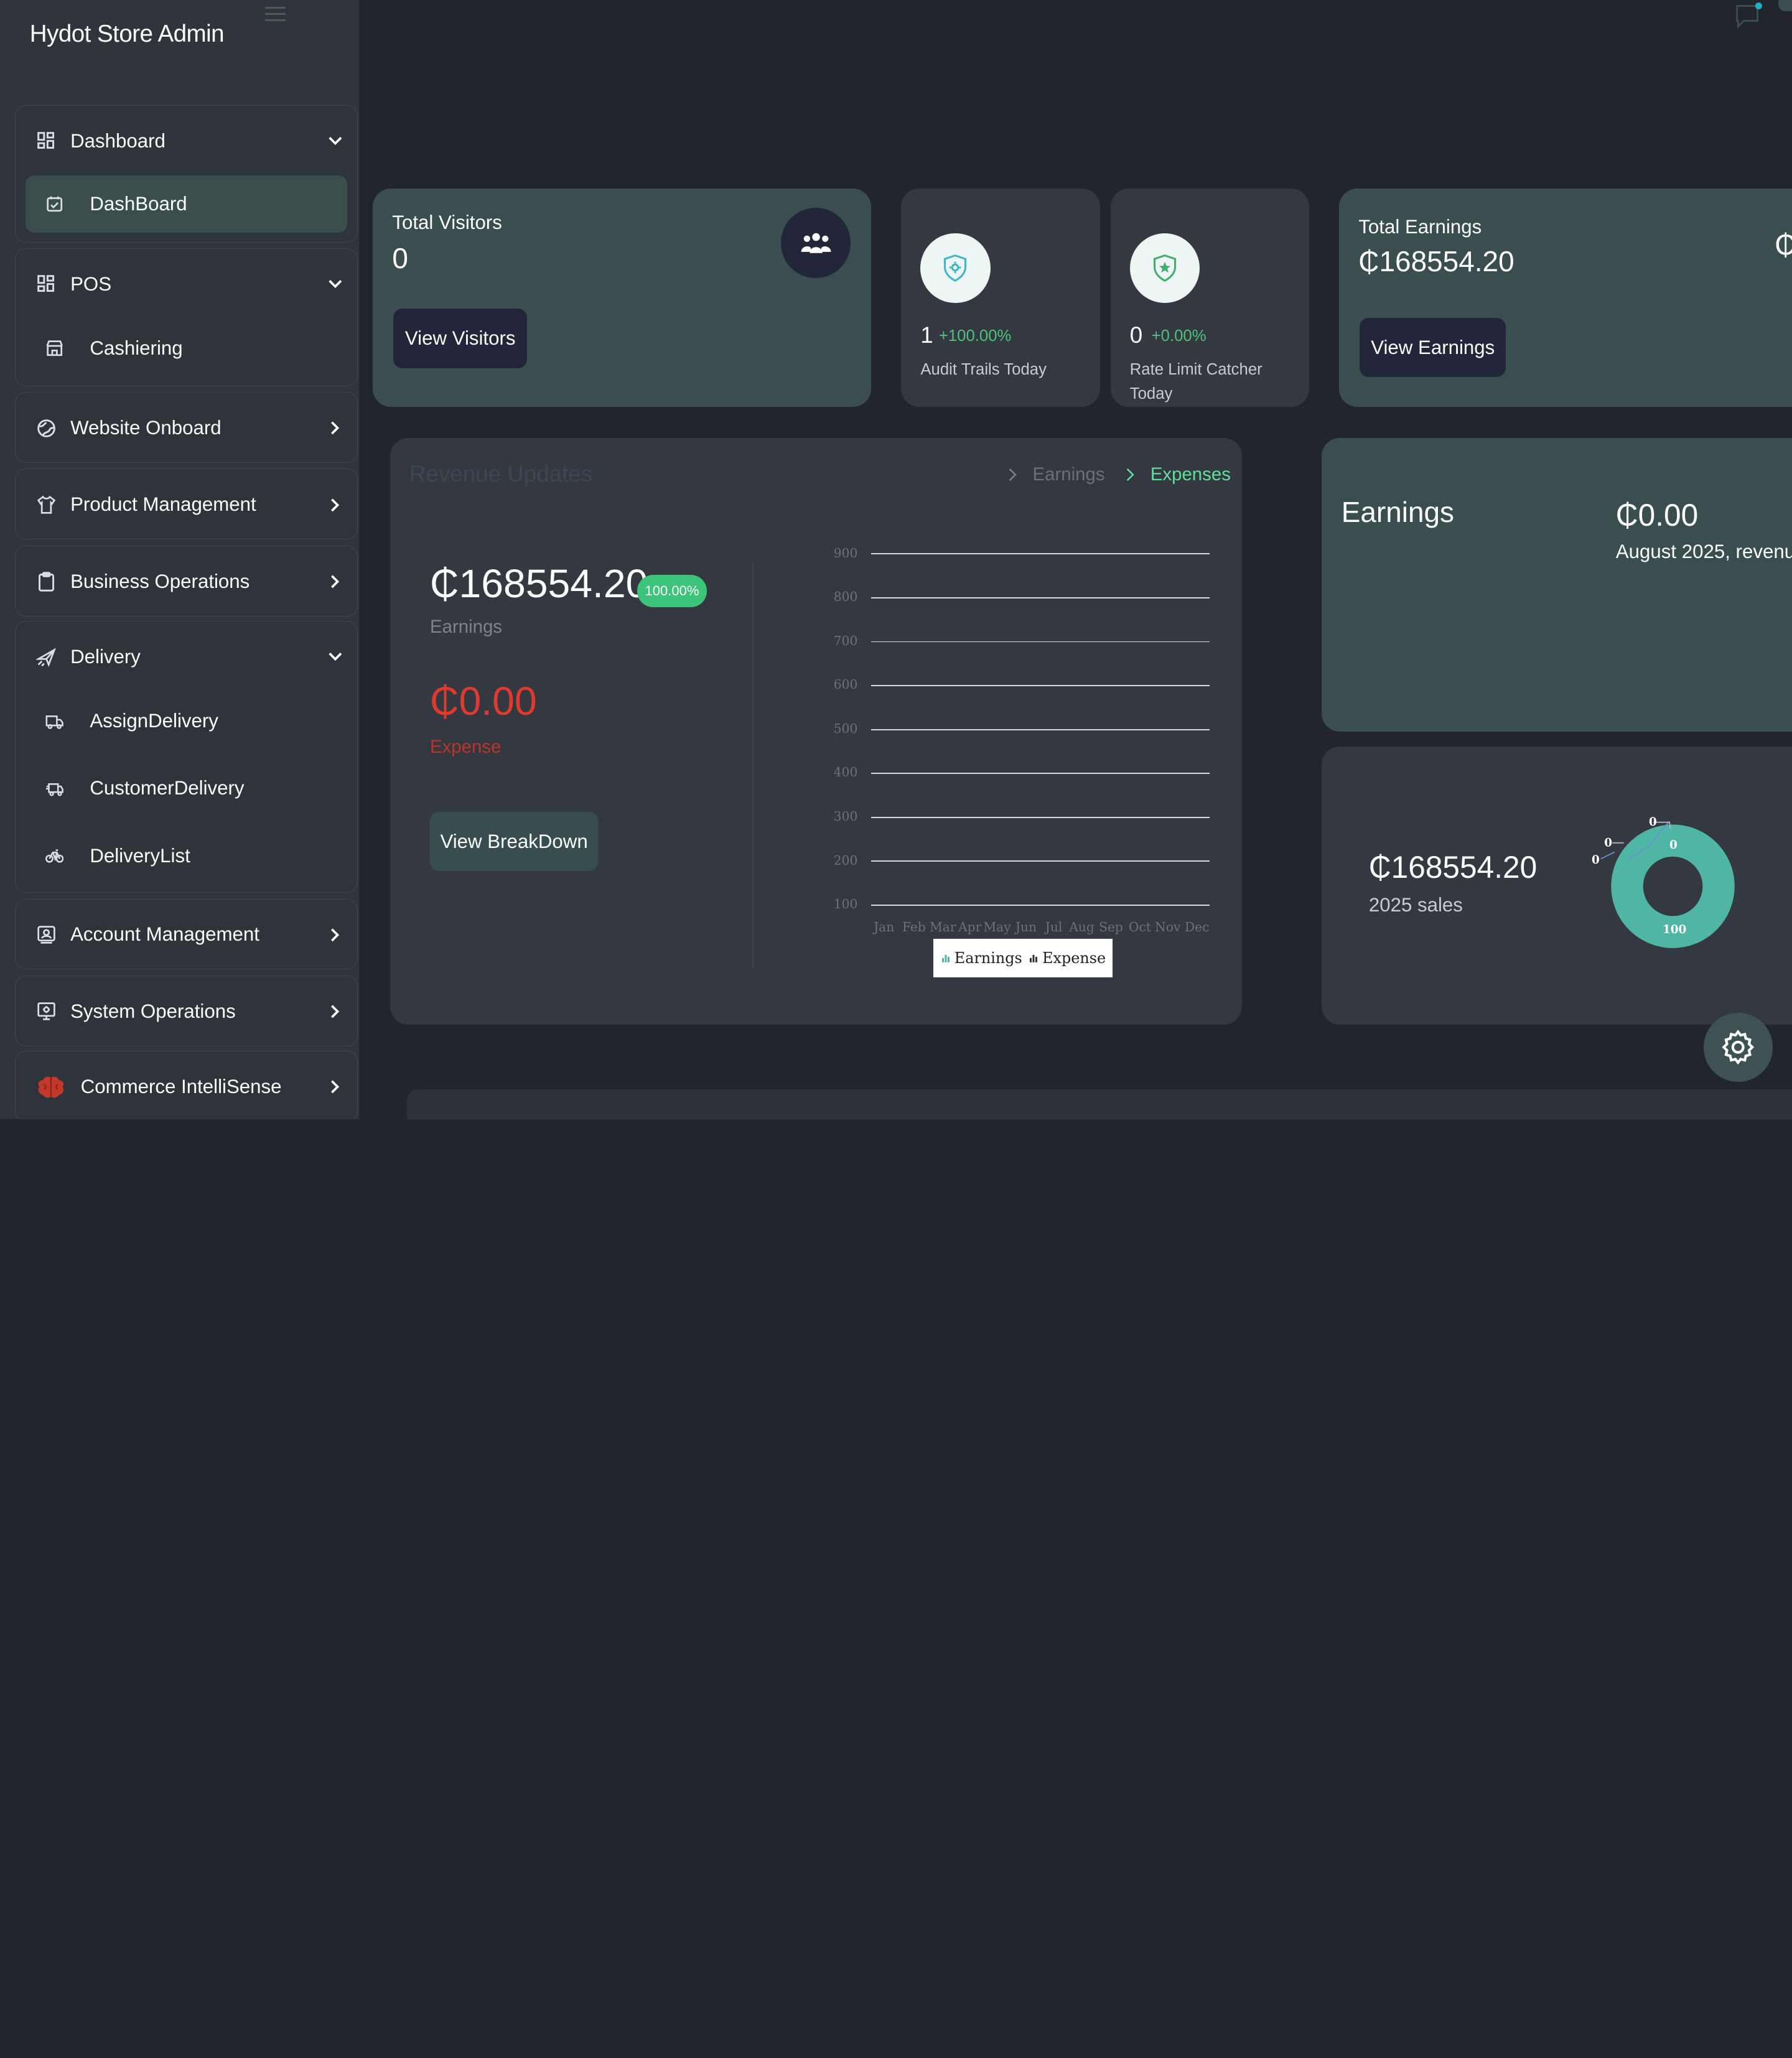  What do you see at coordinates (1704, 552) in the screenshot?
I see `earnings-month-label: August 2025, revenu` at bounding box center [1704, 552].